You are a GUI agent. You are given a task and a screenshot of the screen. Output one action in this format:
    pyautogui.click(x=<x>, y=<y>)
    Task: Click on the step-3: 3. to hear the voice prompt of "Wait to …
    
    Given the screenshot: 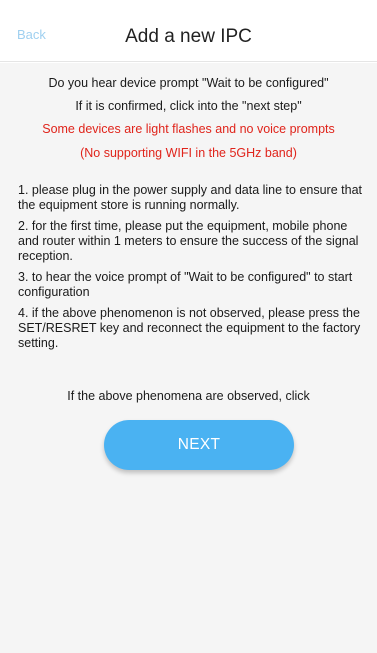 What is the action you would take?
    pyautogui.click(x=185, y=284)
    